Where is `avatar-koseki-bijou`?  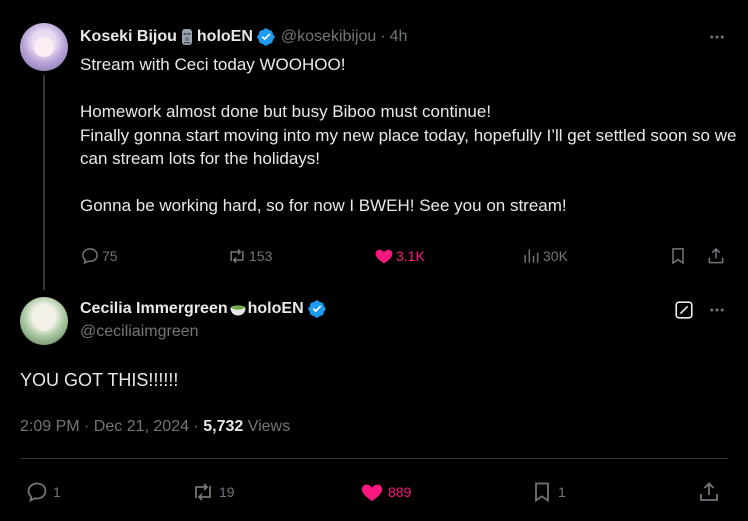
avatar-koseki-bijou is located at coordinates (44, 47).